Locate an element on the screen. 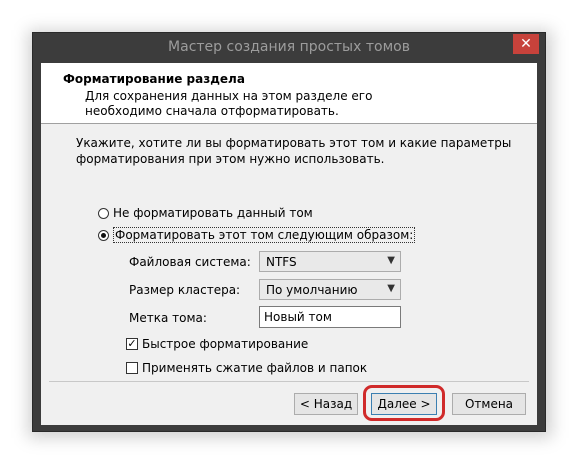 The height and width of the screenshot is (464, 577). filesystem-select: NTFS ▼ is located at coordinates (330, 261).